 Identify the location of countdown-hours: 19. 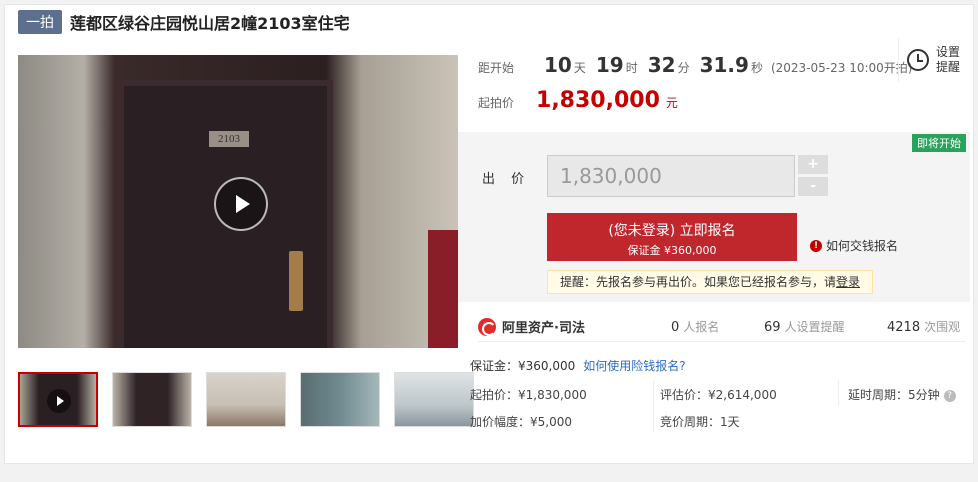
(609, 65).